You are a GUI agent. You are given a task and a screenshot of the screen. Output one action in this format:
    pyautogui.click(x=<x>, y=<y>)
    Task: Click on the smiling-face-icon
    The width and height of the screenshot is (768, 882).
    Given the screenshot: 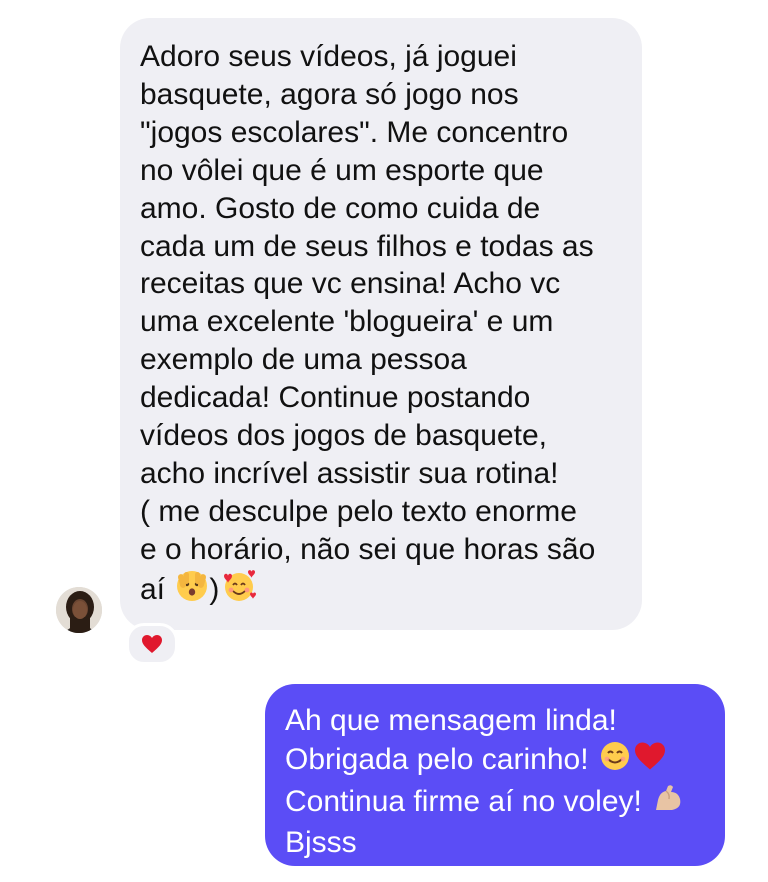 What is the action you would take?
    pyautogui.click(x=615, y=761)
    